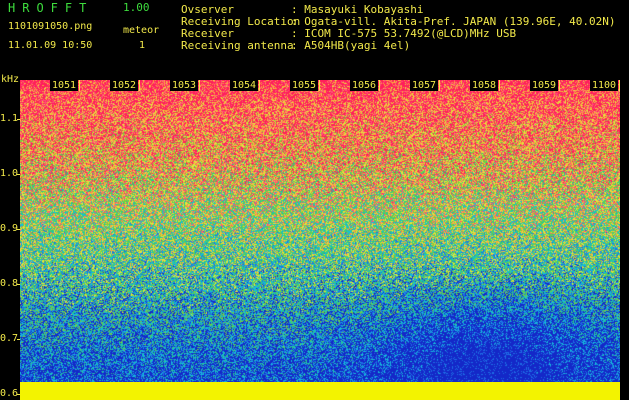 The height and width of the screenshot is (400, 629). What do you see at coordinates (244, 85) in the screenshot?
I see `x-tick-label: 1054` at bounding box center [244, 85].